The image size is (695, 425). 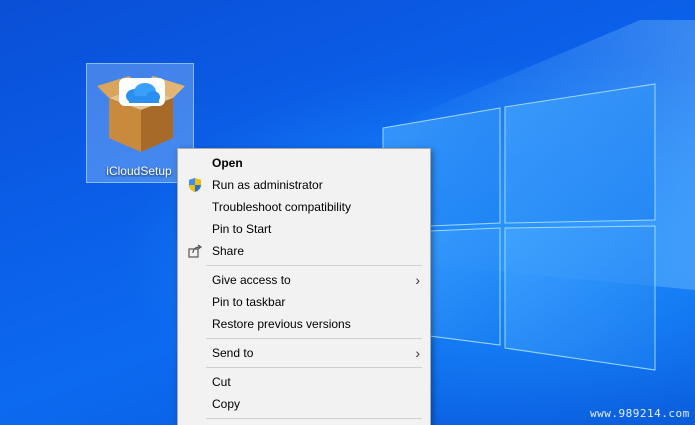 What do you see at coordinates (221, 382) in the screenshot?
I see `menu-item-label: Cut` at bounding box center [221, 382].